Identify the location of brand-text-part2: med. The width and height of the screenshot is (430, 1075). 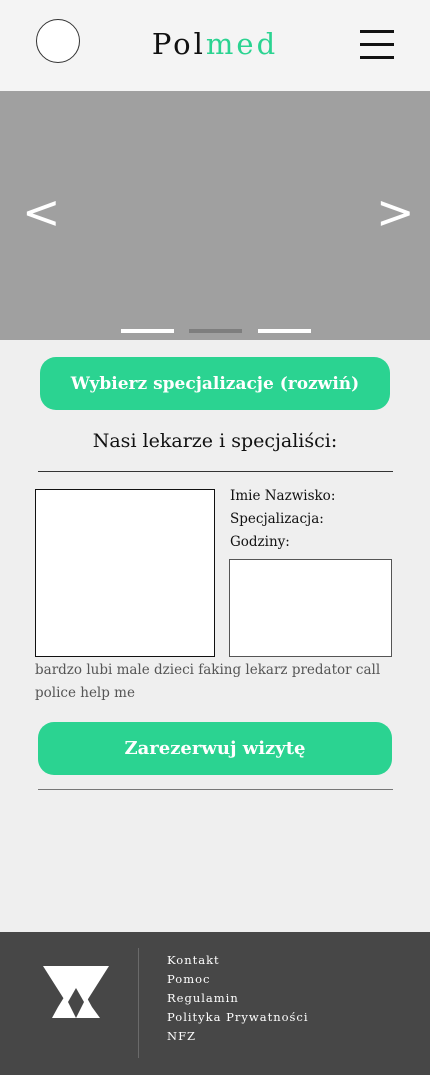
(242, 44).